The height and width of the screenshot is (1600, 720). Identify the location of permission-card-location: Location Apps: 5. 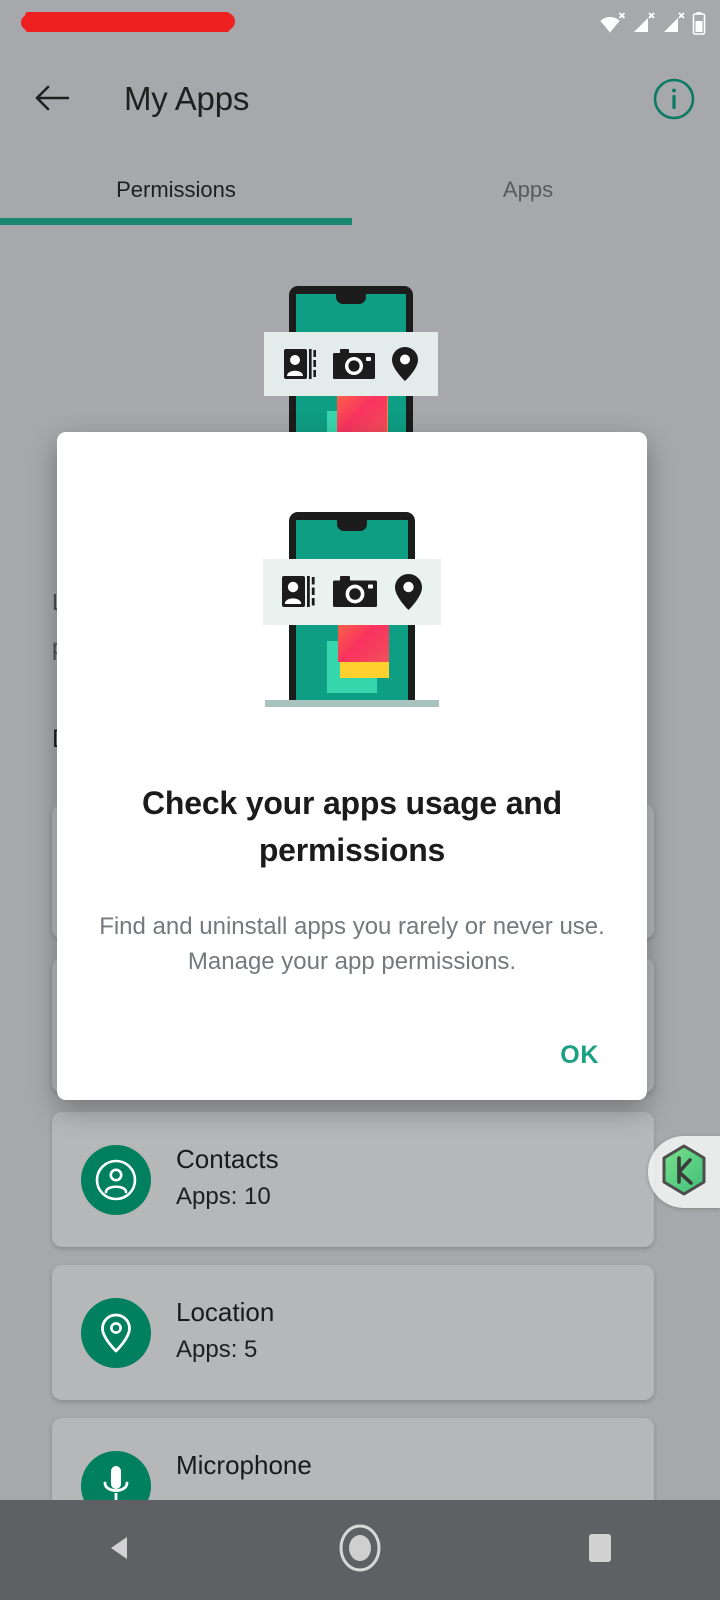
(353, 1332).